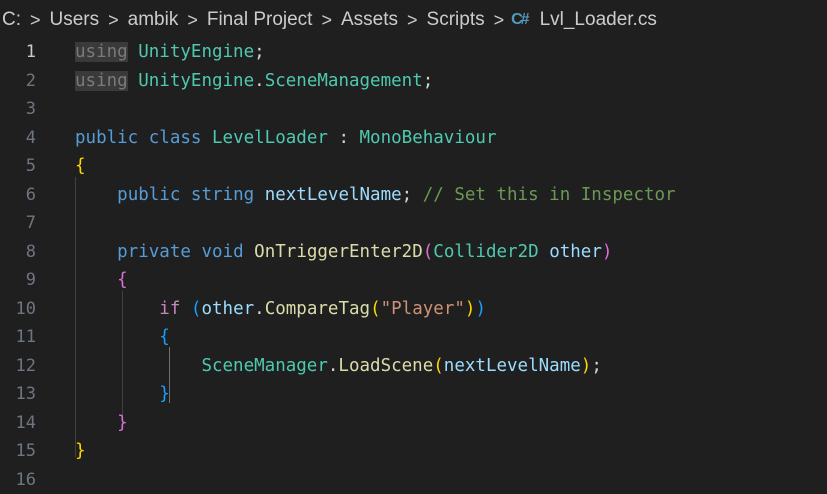  What do you see at coordinates (75, 20) in the screenshot?
I see `breadcrumb-item-users: Users` at bounding box center [75, 20].